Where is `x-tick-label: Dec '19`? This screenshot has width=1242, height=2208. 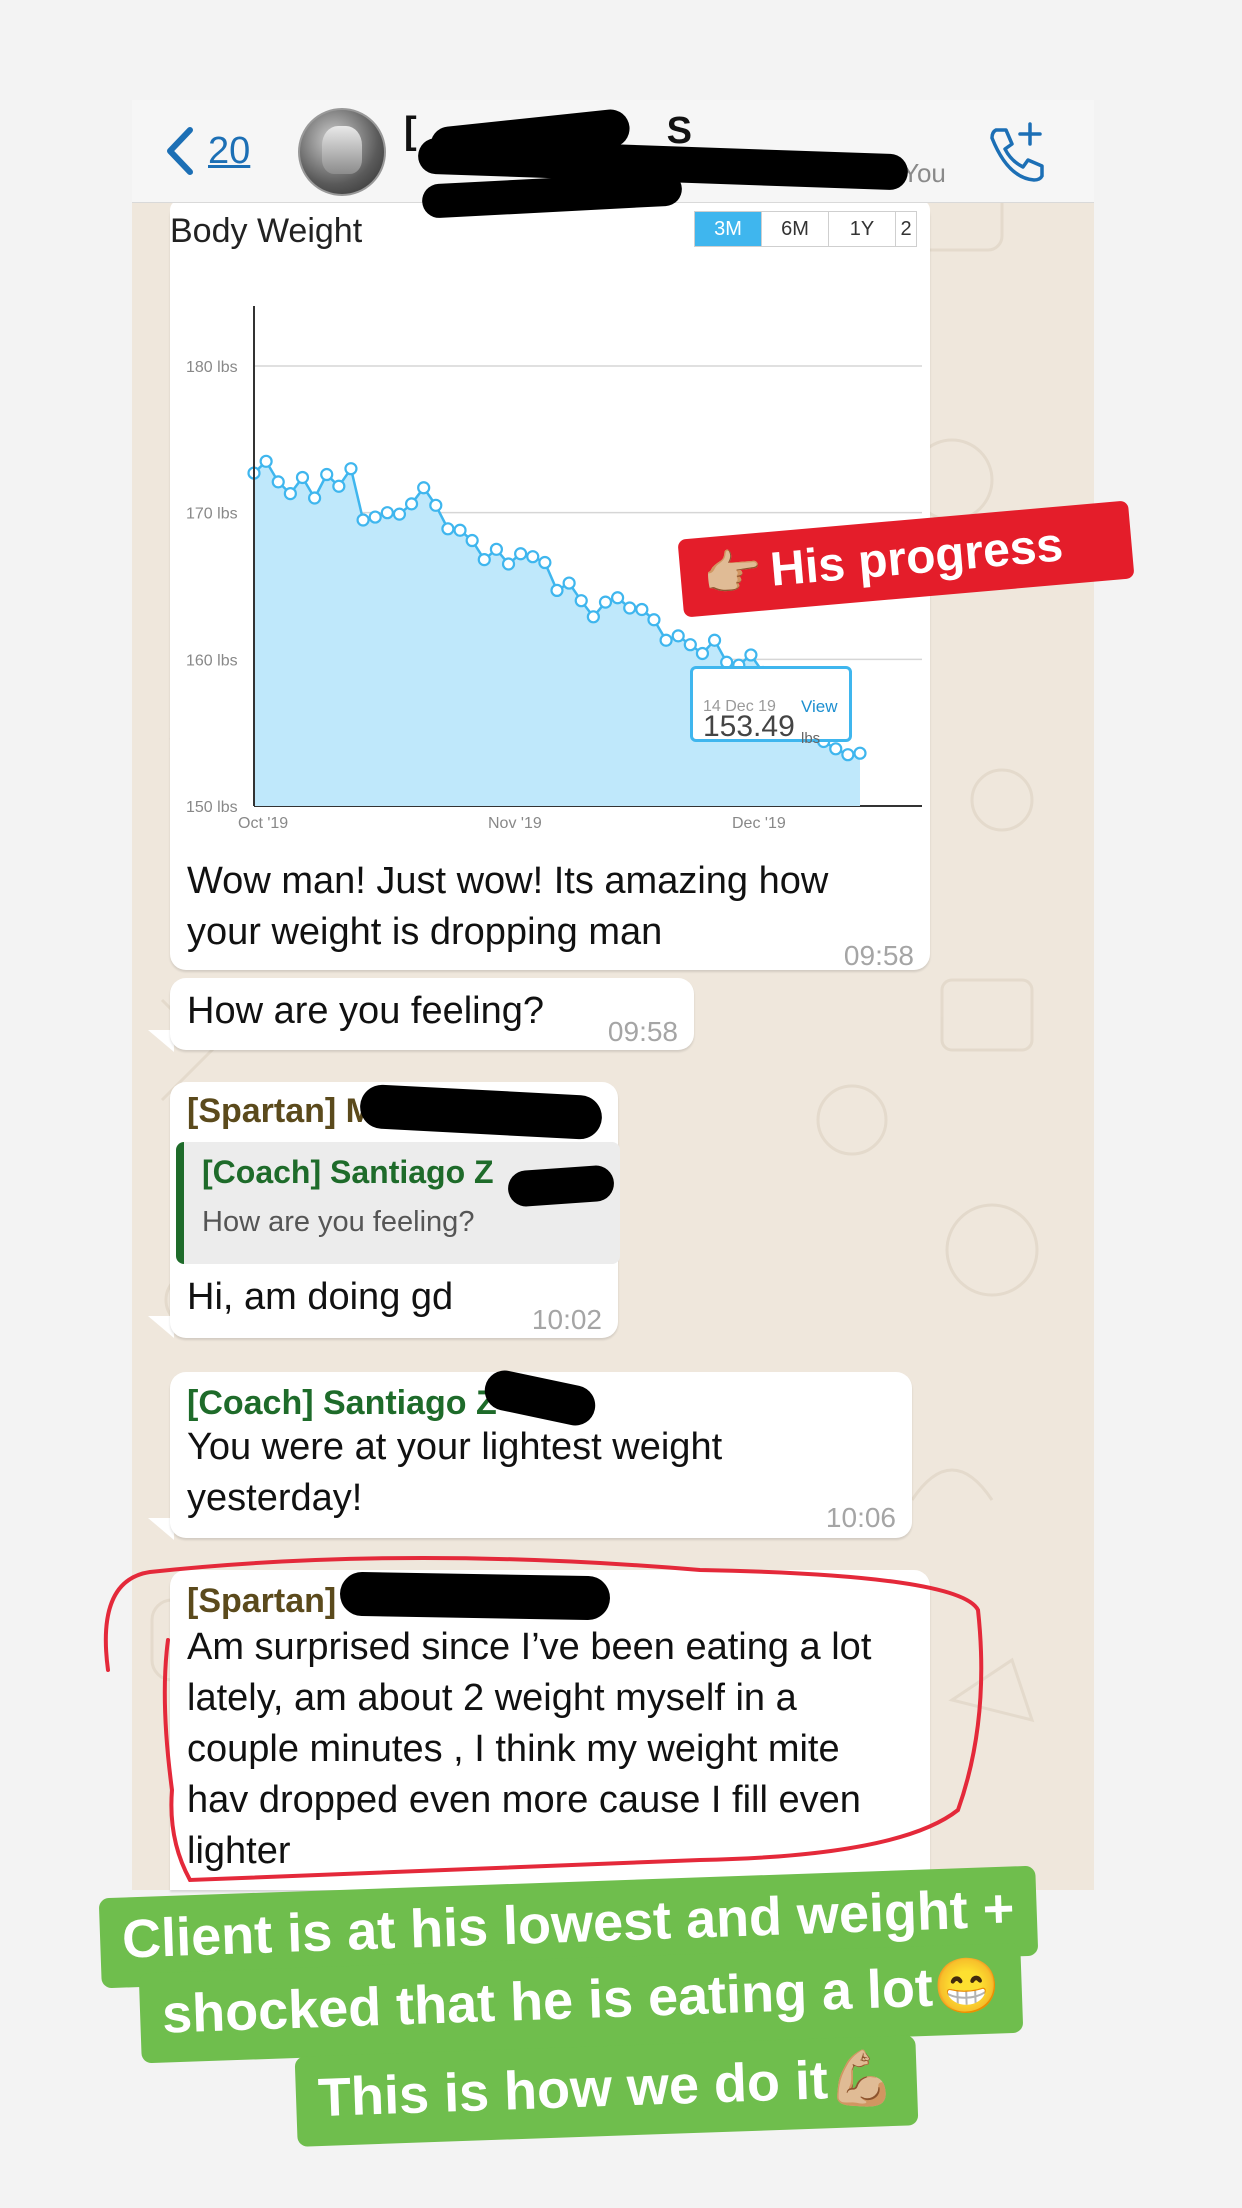 x-tick-label: Dec '19 is located at coordinates (759, 823).